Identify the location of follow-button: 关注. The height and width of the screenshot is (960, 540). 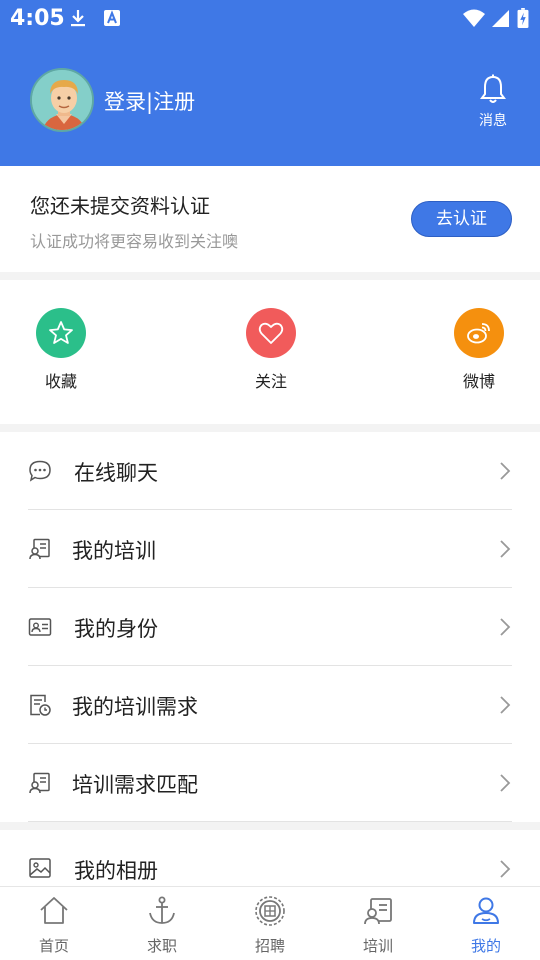
(271, 350).